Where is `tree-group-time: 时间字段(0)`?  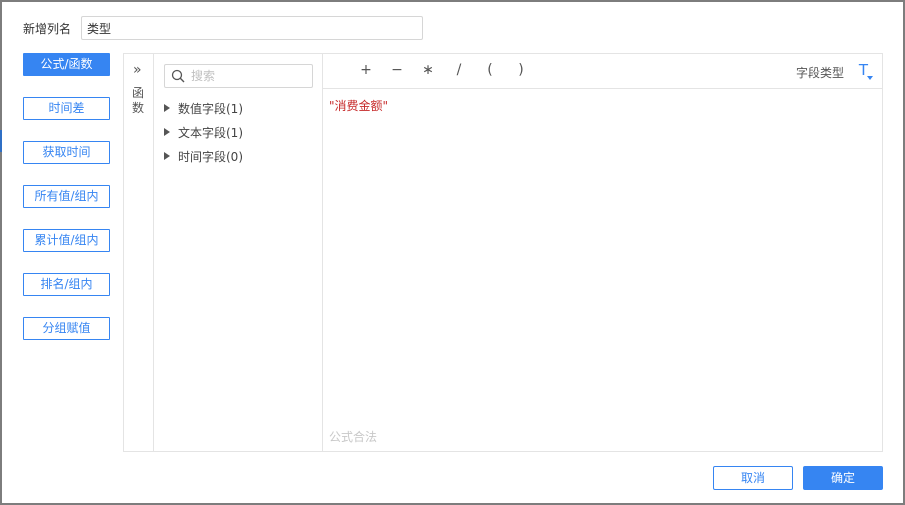
tree-group-time: 时间字段(0) is located at coordinates (203, 156).